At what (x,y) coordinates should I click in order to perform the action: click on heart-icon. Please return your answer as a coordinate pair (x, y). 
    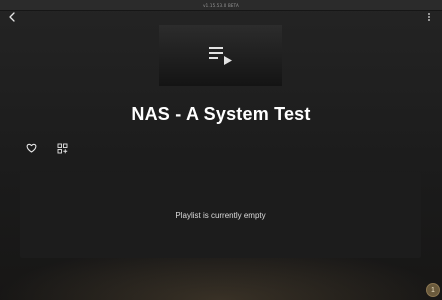
    Looking at the image, I should click on (31, 148).